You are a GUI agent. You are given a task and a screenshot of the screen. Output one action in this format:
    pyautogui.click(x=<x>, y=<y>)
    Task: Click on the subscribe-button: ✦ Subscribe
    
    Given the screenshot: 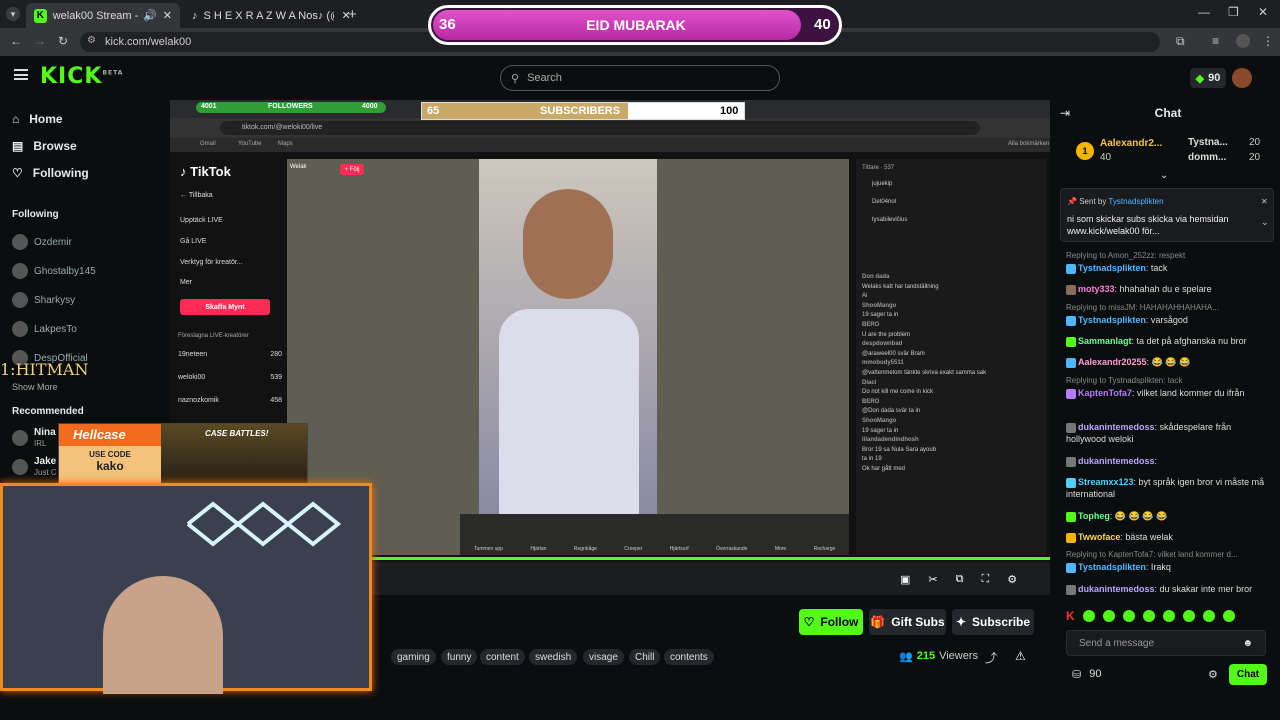 What is the action you would take?
    pyautogui.click(x=993, y=622)
    